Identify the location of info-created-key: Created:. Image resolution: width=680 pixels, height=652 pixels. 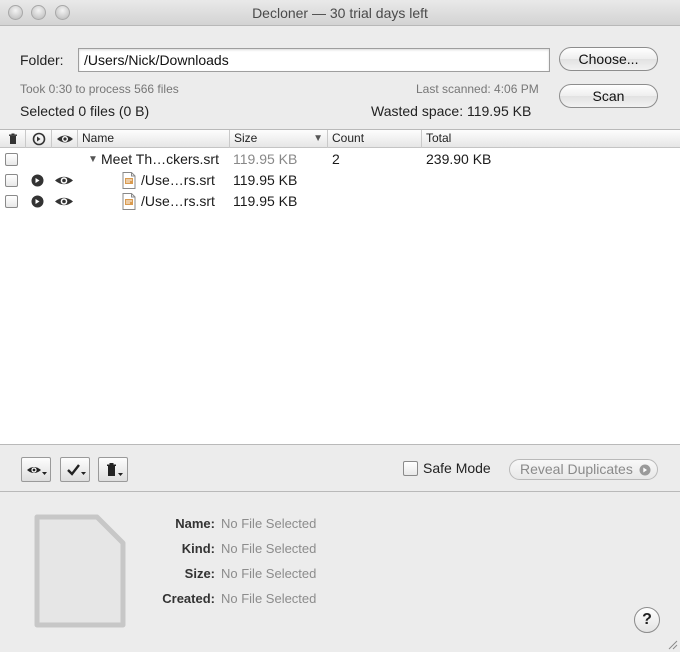
(188, 598).